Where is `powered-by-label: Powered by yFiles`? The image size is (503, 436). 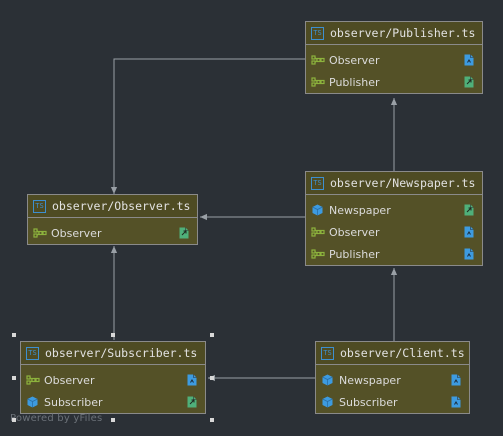 powered-by-label: Powered by yFiles is located at coordinates (56, 418).